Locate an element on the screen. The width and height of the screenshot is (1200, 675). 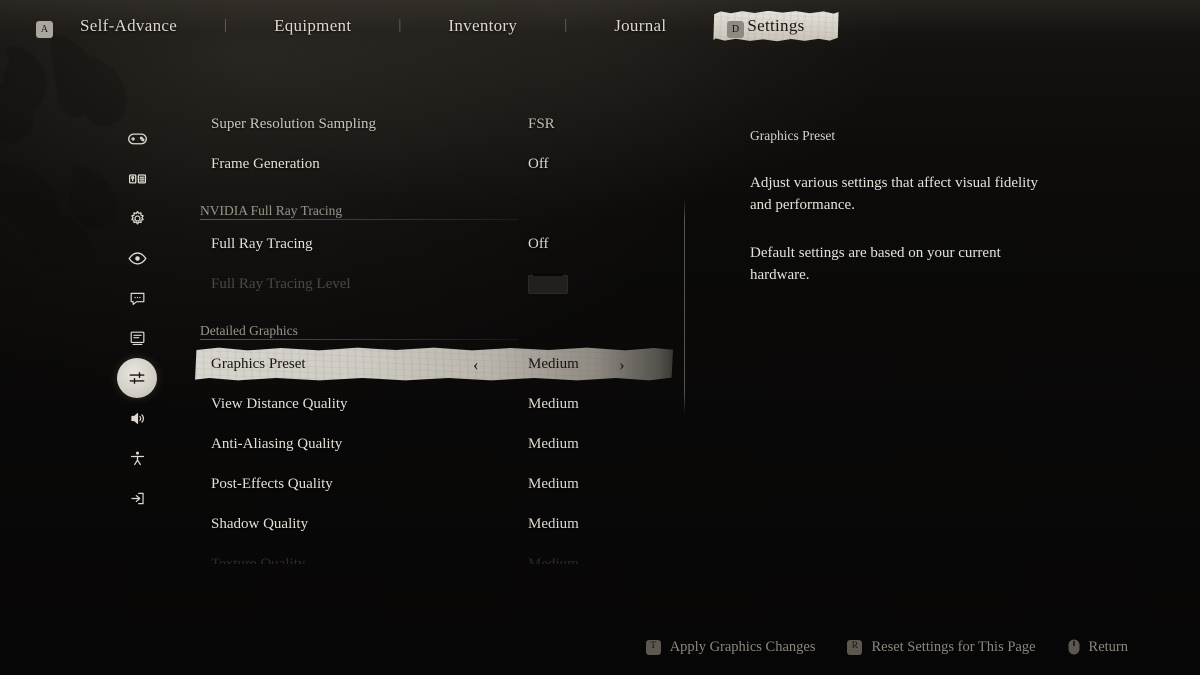
setting-row-post-effects-quality: Post-Effects Quality Medium is located at coordinates (440, 484).